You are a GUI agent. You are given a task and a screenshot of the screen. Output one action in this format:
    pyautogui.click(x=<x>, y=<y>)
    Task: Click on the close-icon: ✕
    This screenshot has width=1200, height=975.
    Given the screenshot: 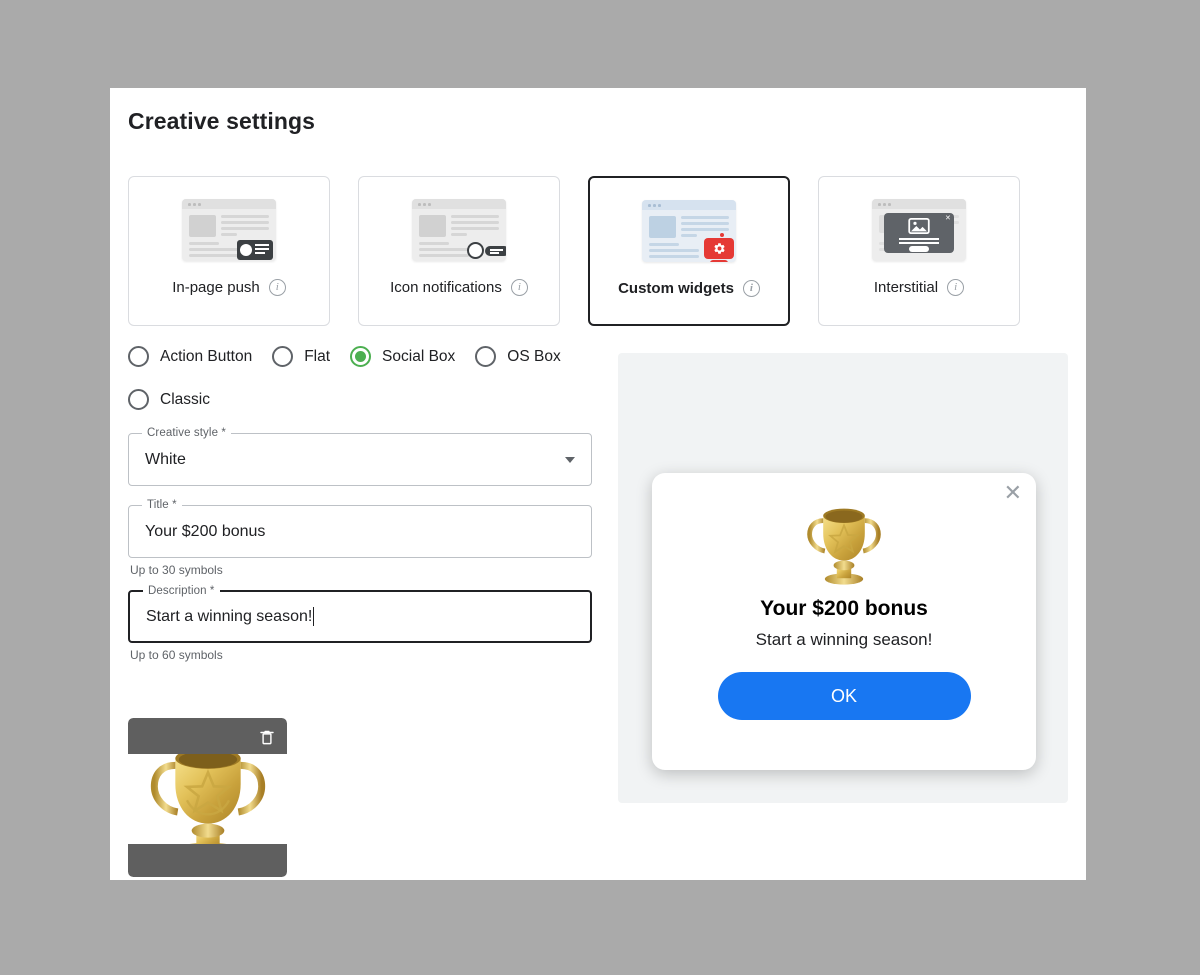 What is the action you would take?
    pyautogui.click(x=1013, y=494)
    